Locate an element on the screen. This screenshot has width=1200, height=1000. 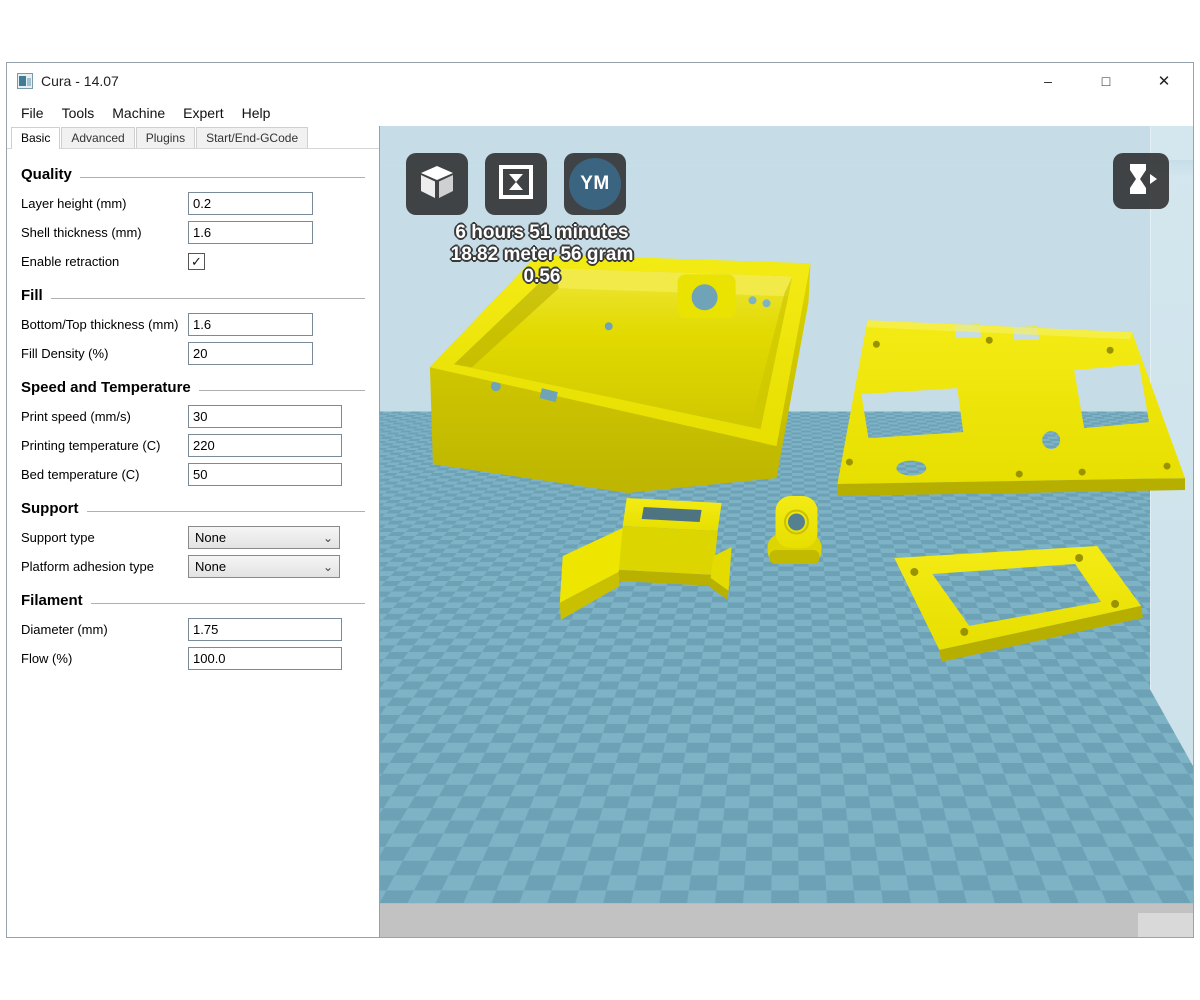
flow-label: Flow (%) is located at coordinates (47, 658).